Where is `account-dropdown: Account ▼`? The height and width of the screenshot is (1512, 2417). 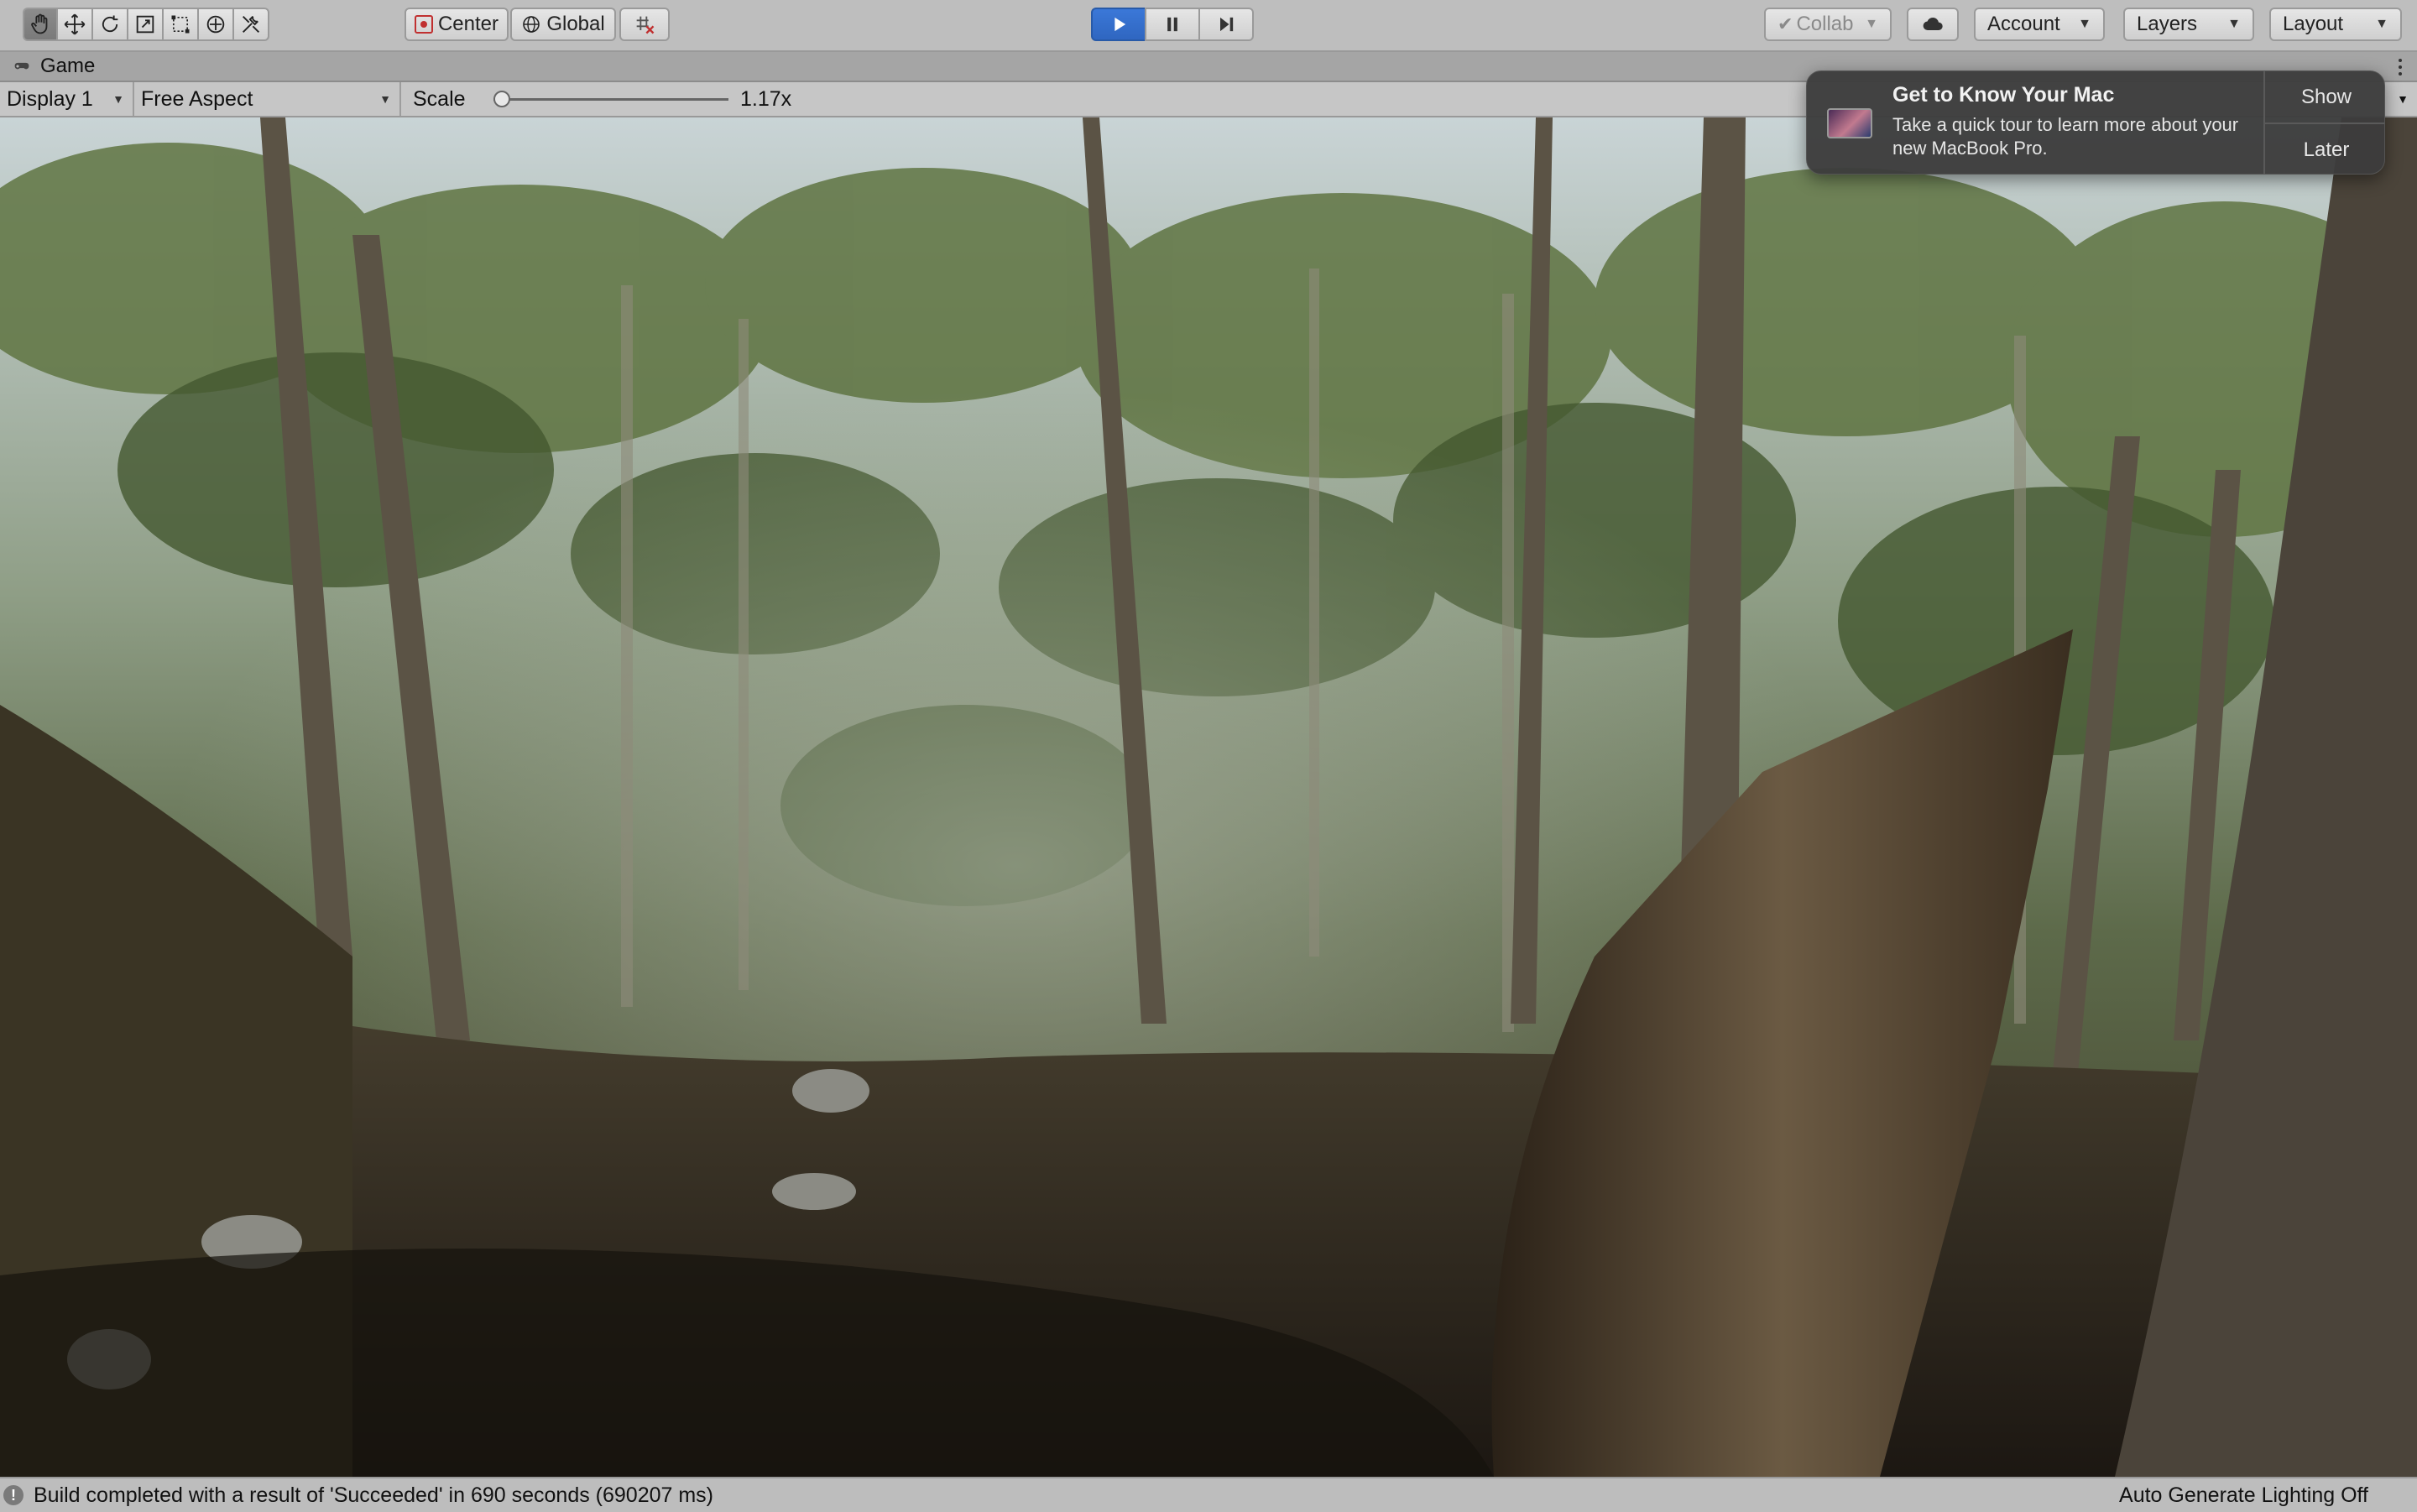
account-dropdown: Account ▼ is located at coordinates (2039, 25).